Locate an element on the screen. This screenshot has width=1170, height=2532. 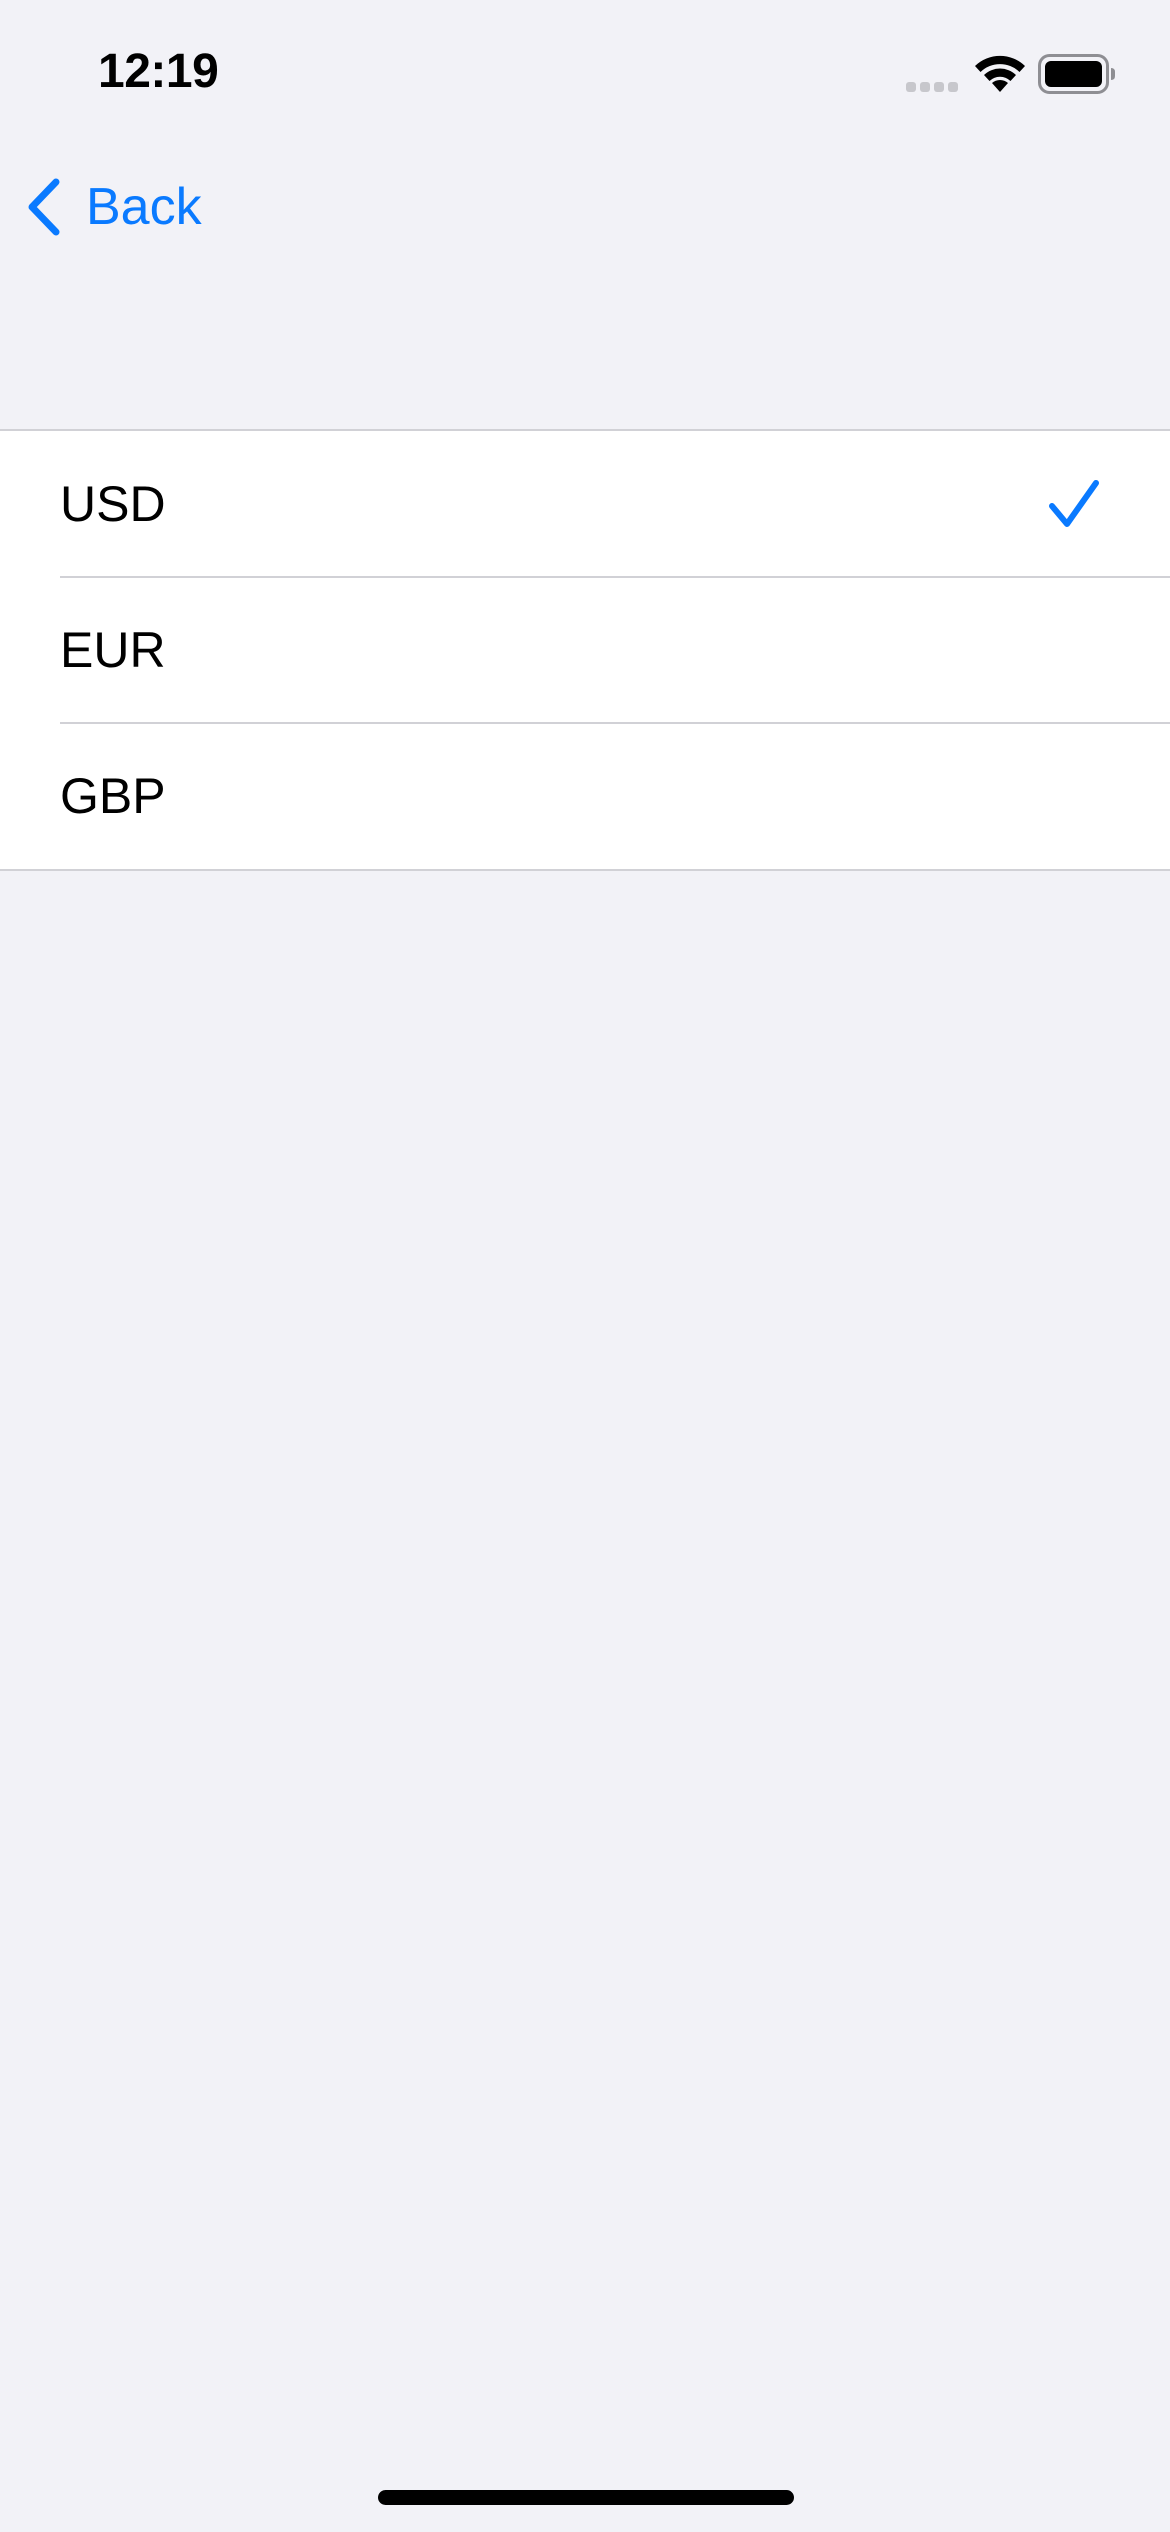
checkmark-icon is located at coordinates (1074, 503).